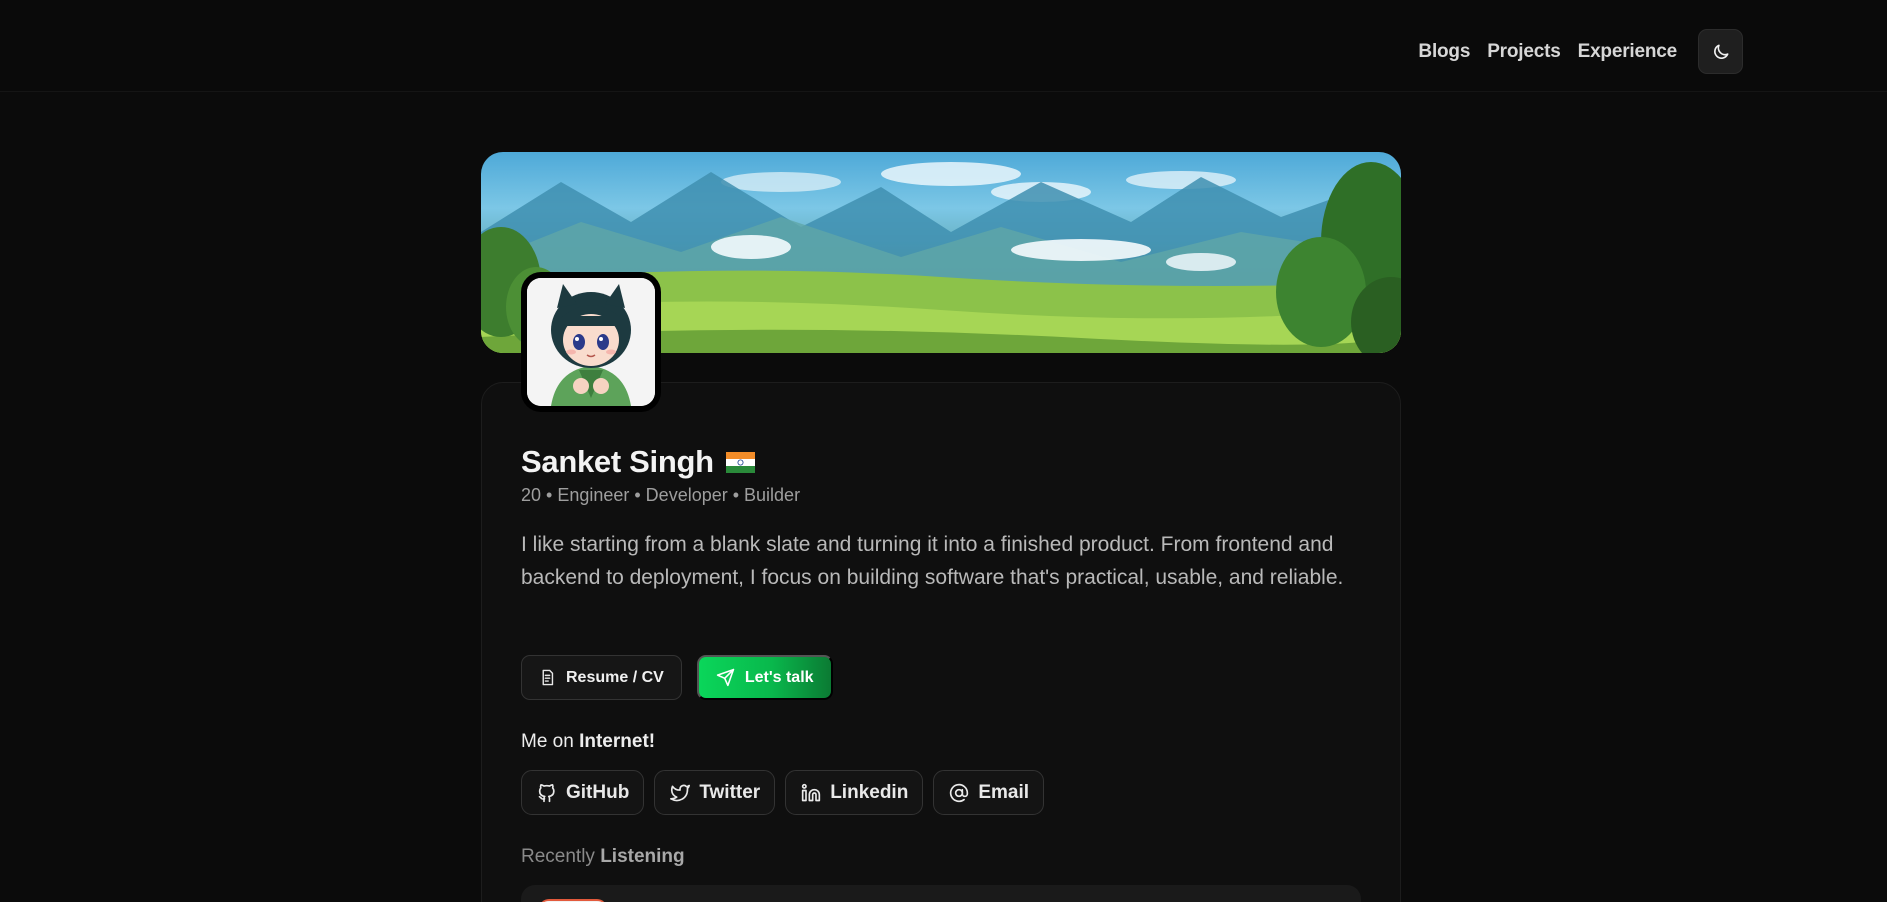 This screenshot has height=902, width=1887. Describe the element at coordinates (1444, 52) in the screenshot. I see `nav-link-blogs: Blogs` at that location.